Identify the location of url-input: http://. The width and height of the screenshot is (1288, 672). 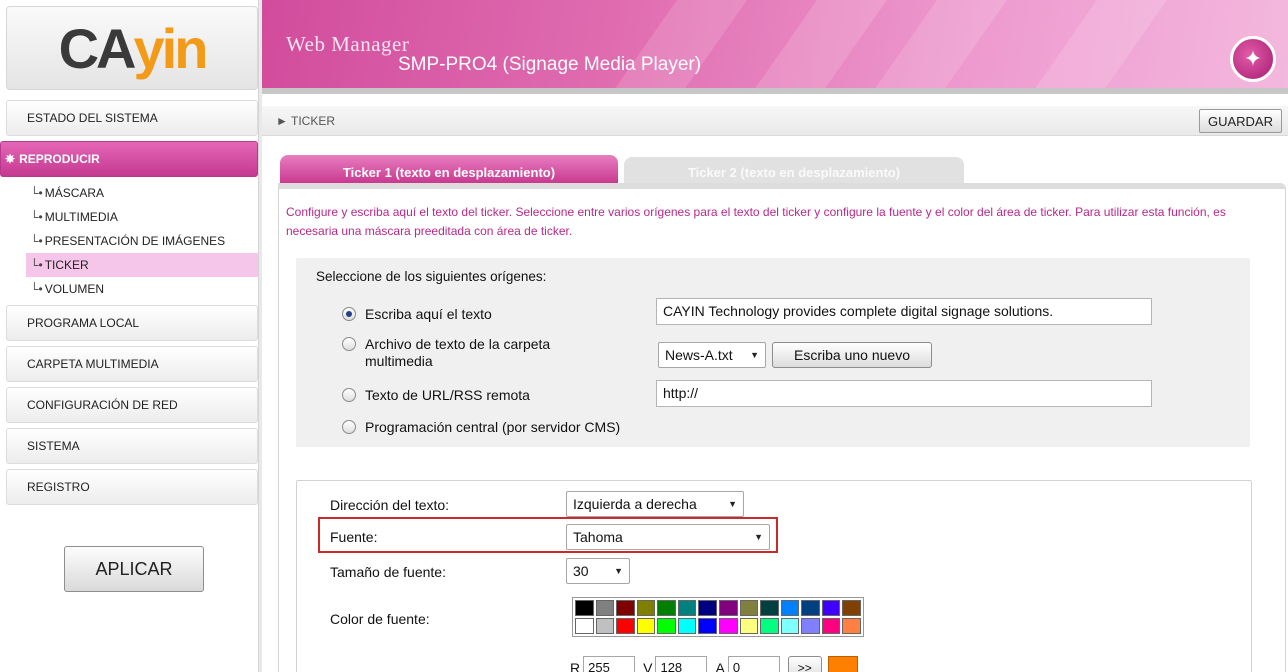
(904, 393).